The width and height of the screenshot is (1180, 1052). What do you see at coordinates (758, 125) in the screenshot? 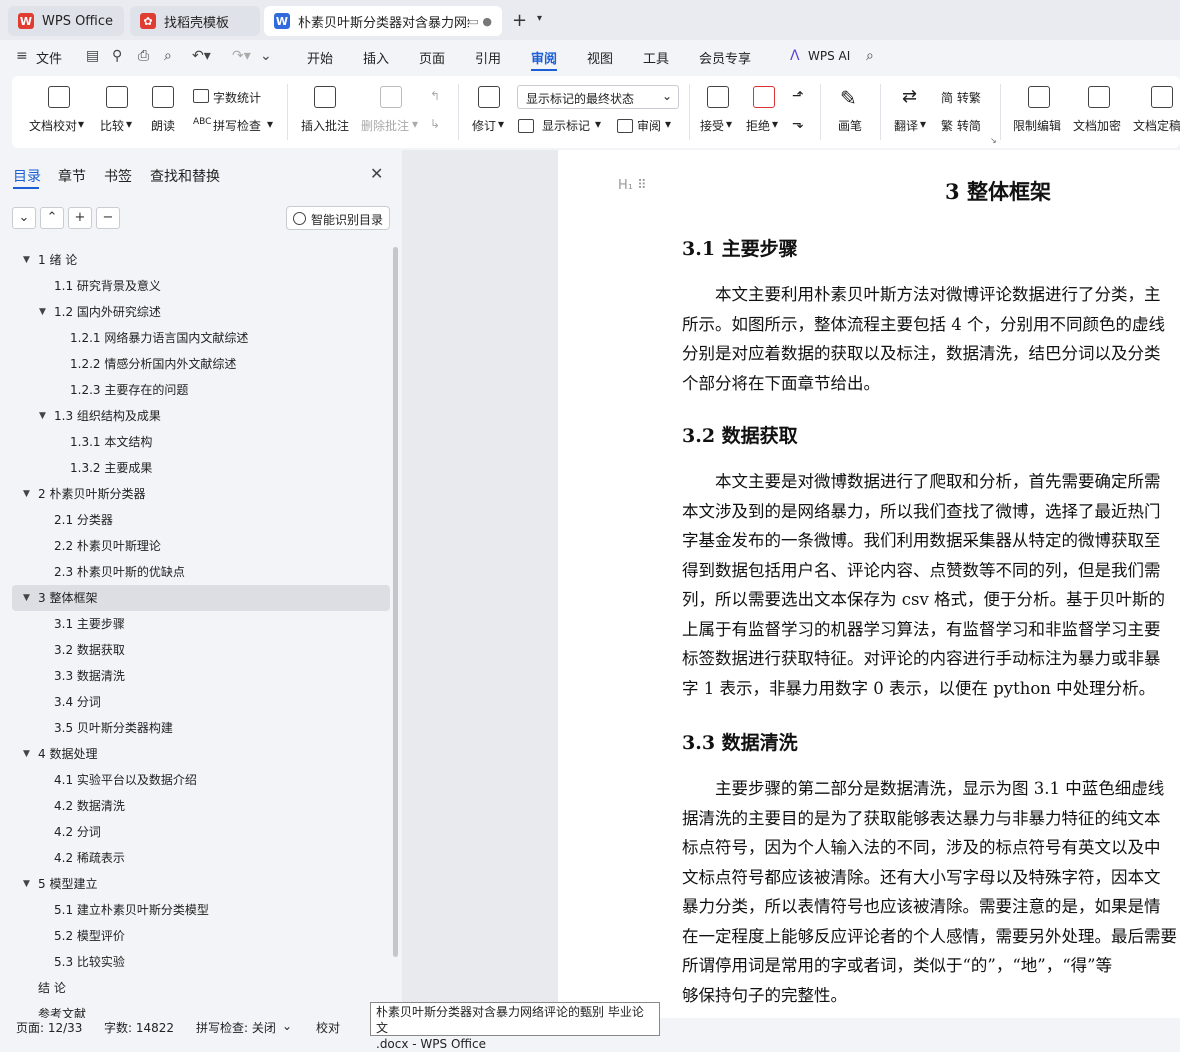
I see `reject-button: 拒绝` at bounding box center [758, 125].